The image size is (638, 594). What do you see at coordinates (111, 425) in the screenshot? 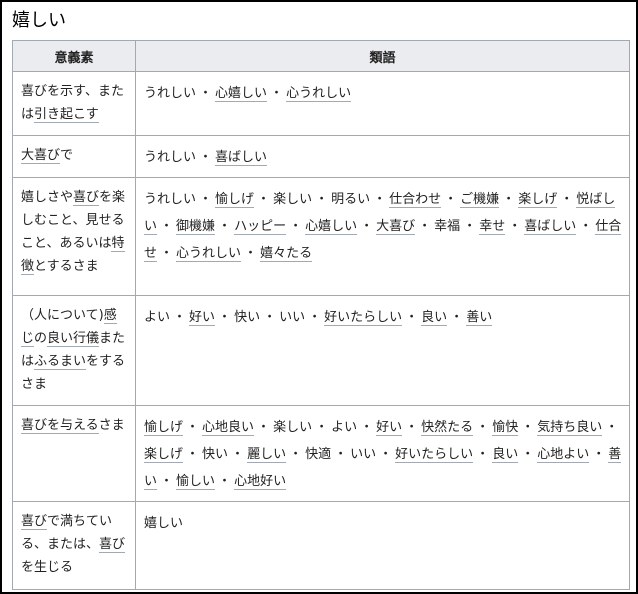
I see `meaning-text: さま` at bounding box center [111, 425].